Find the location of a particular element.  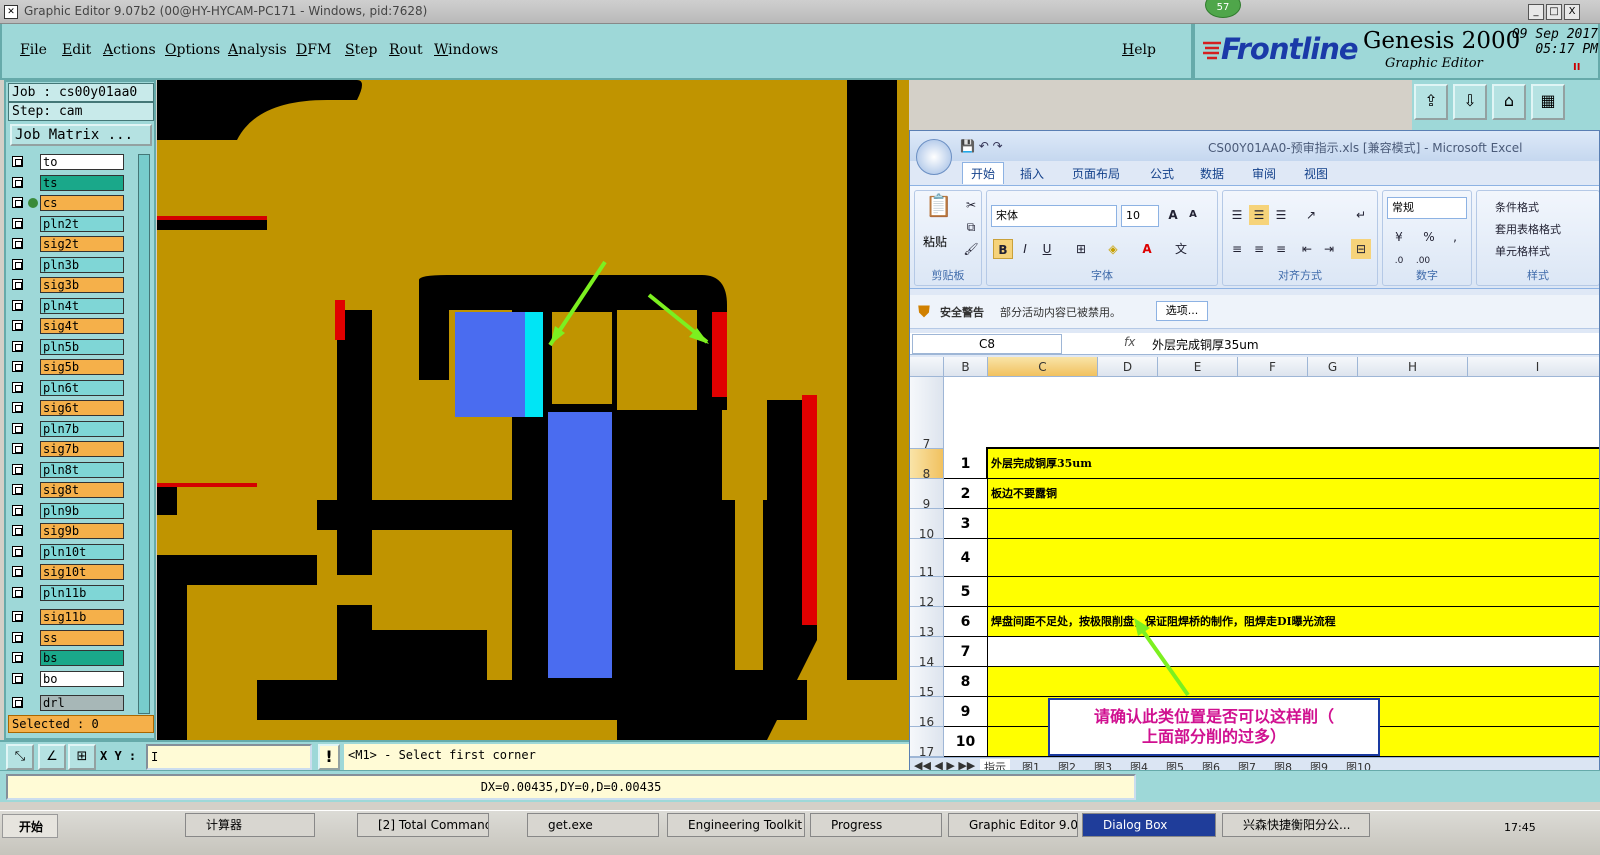

layer-name: pln4t is located at coordinates (82, 305).